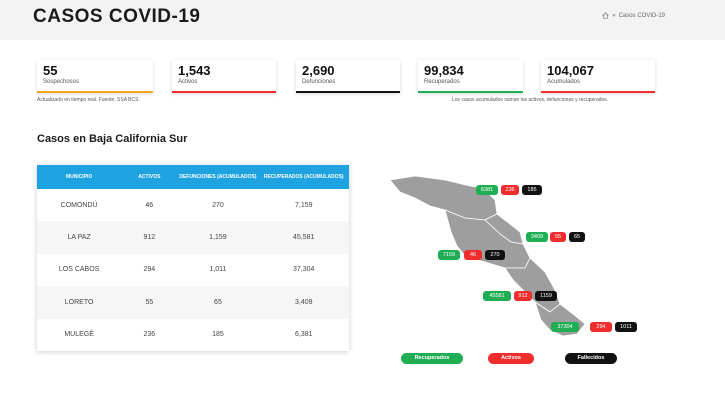  What do you see at coordinates (303, 205) in the screenshot?
I see `cell-recuperados: 7,159` at bounding box center [303, 205].